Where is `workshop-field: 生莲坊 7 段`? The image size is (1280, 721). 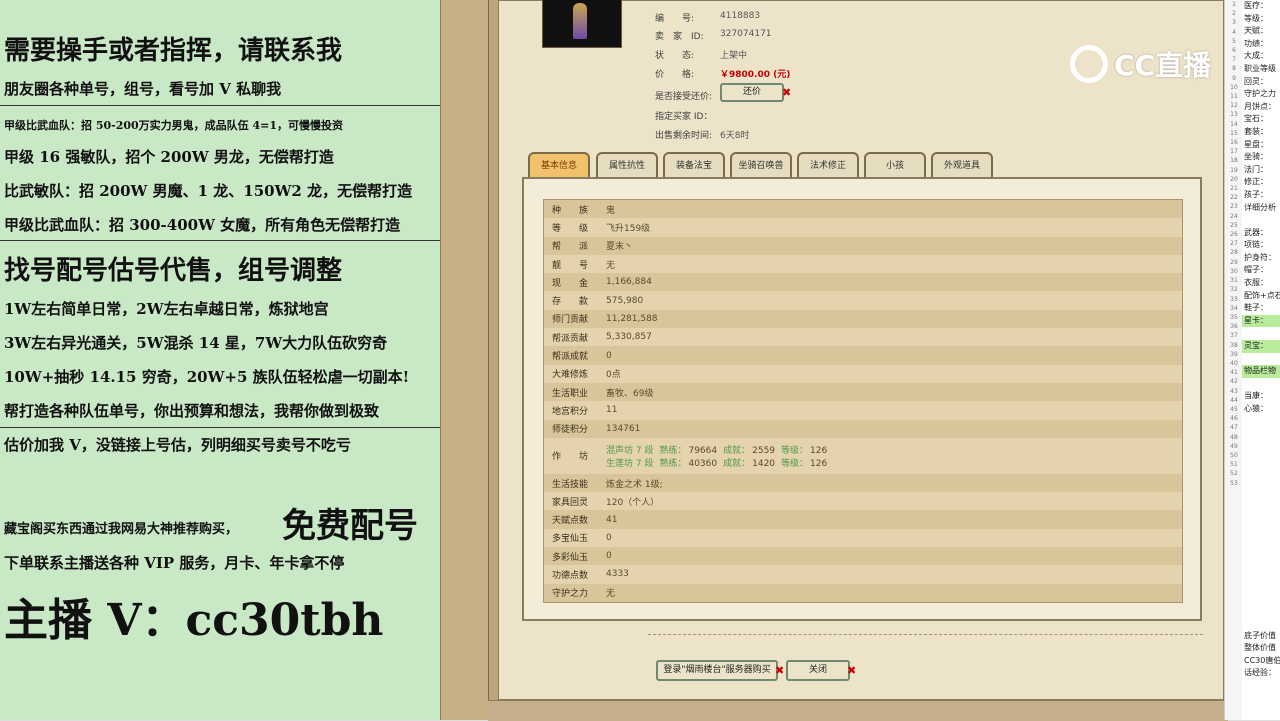 workshop-field: 生莲坊 7 段 is located at coordinates (630, 463).